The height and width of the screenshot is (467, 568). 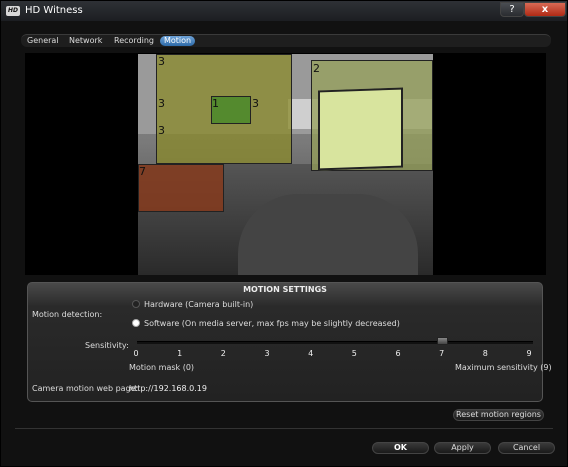 What do you see at coordinates (398, 353) in the screenshot?
I see `sensitivity-tick-label: 6` at bounding box center [398, 353].